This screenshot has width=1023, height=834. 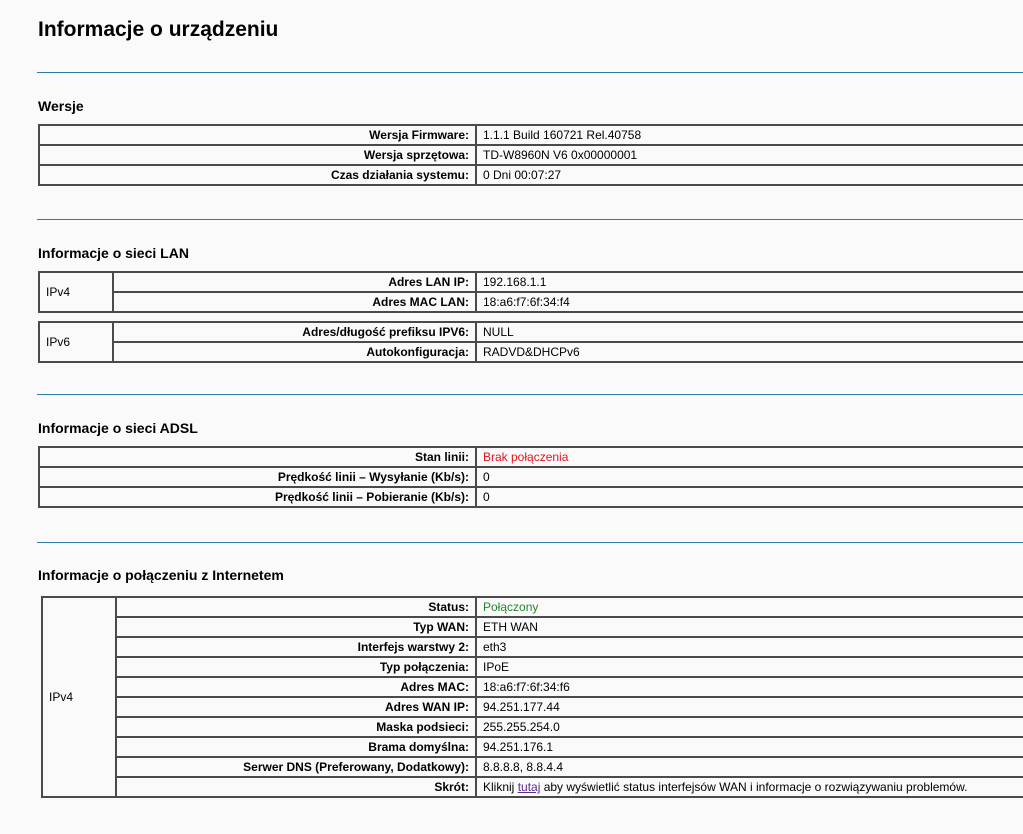 What do you see at coordinates (76, 342) in the screenshot?
I see `lan-ipv6-group-label: IPv6` at bounding box center [76, 342].